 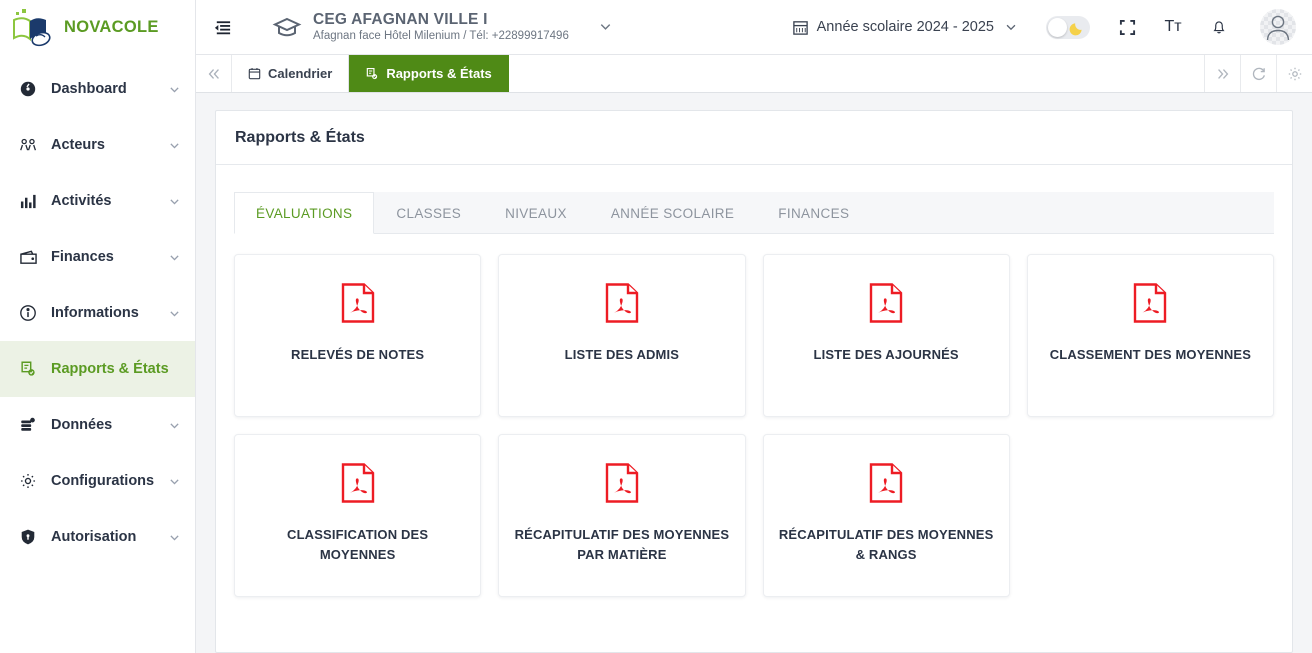 I want to click on database-icon, so click(x=28, y=425).